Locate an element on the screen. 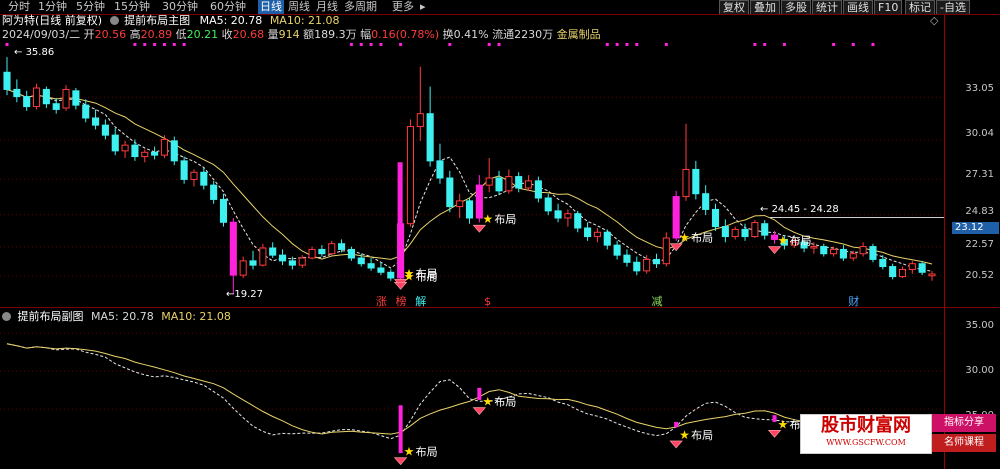 The image size is (1000, 469). event-marker: 解 is located at coordinates (420, 301).